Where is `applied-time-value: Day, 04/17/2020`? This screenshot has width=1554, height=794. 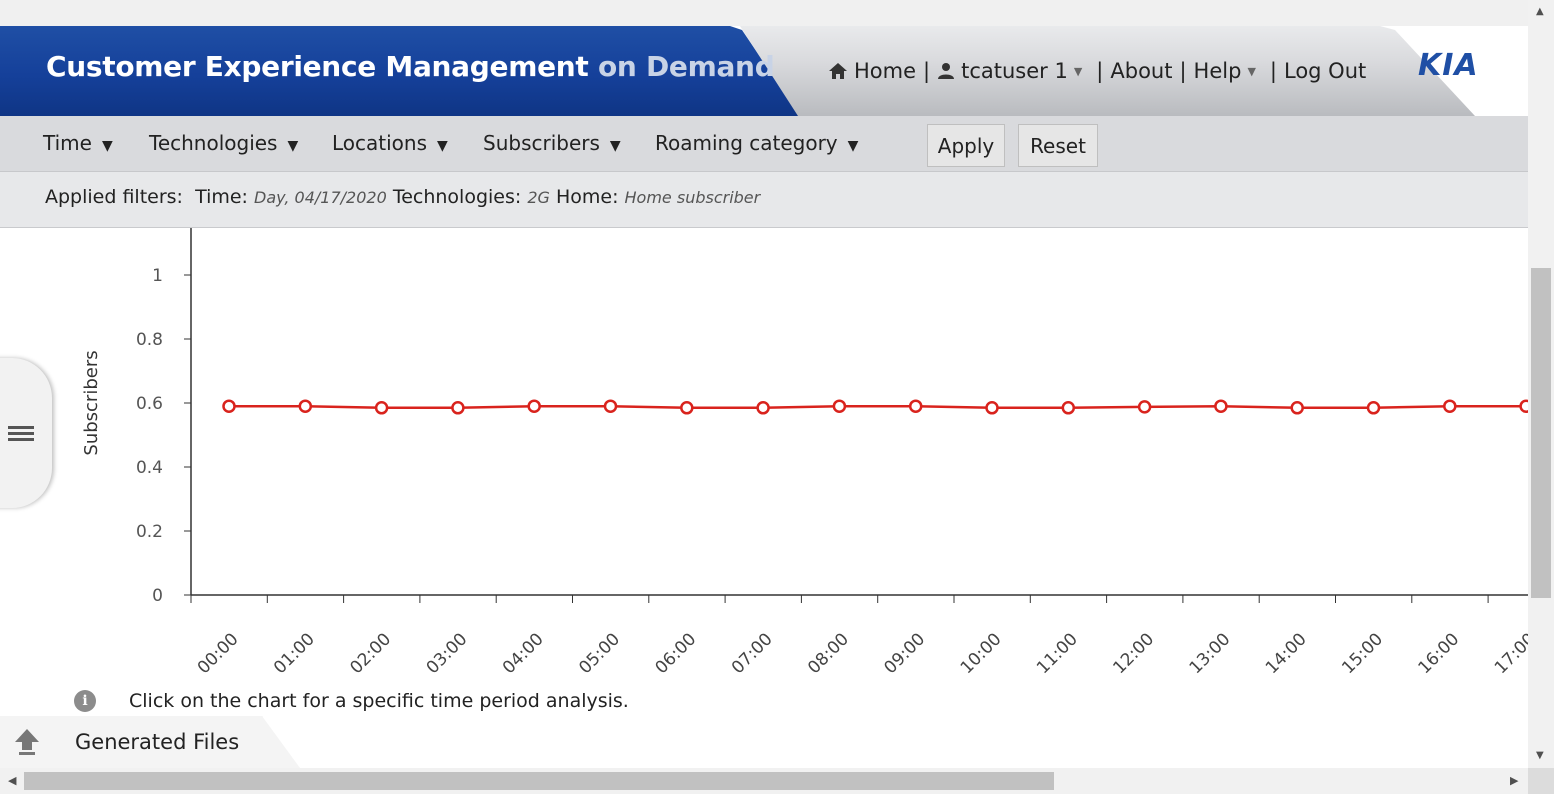 applied-time-value: Day, 04/17/2020 is located at coordinates (320, 197).